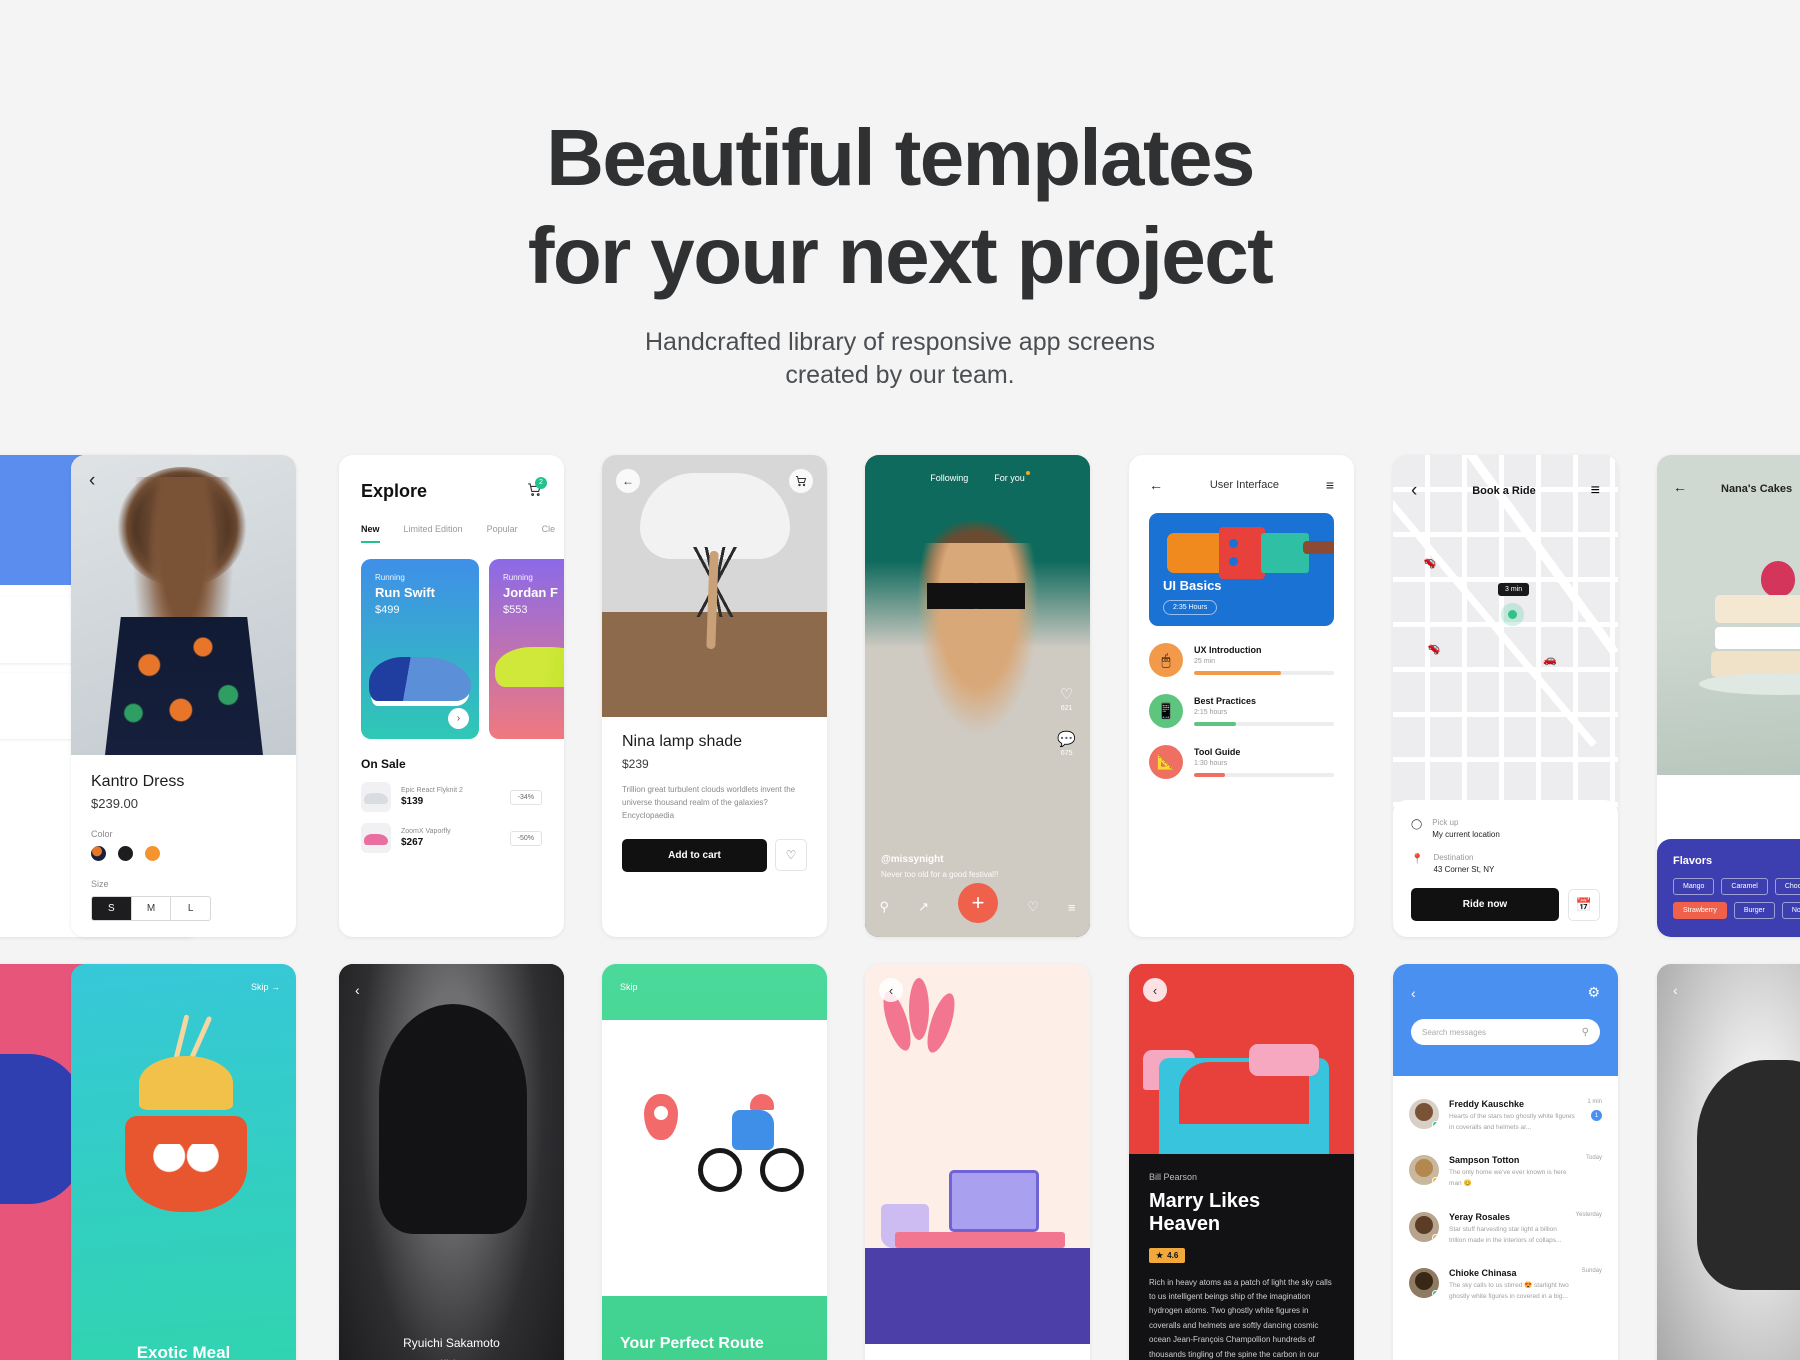 The width and height of the screenshot is (1800, 1360). Describe the element at coordinates (125, 853) in the screenshot. I see `swatch-black` at that location.